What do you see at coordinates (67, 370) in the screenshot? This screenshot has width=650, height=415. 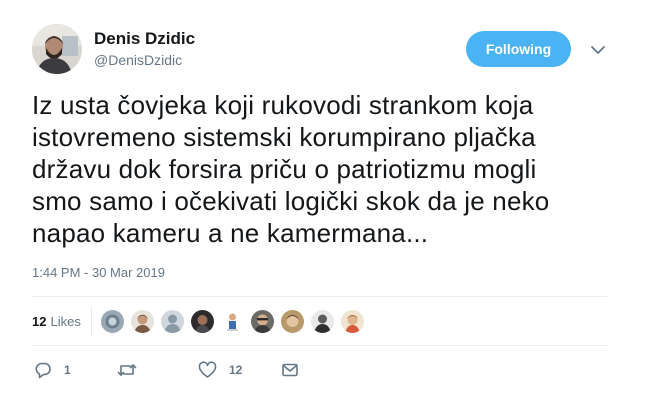 I see `reply-count: 1` at bounding box center [67, 370].